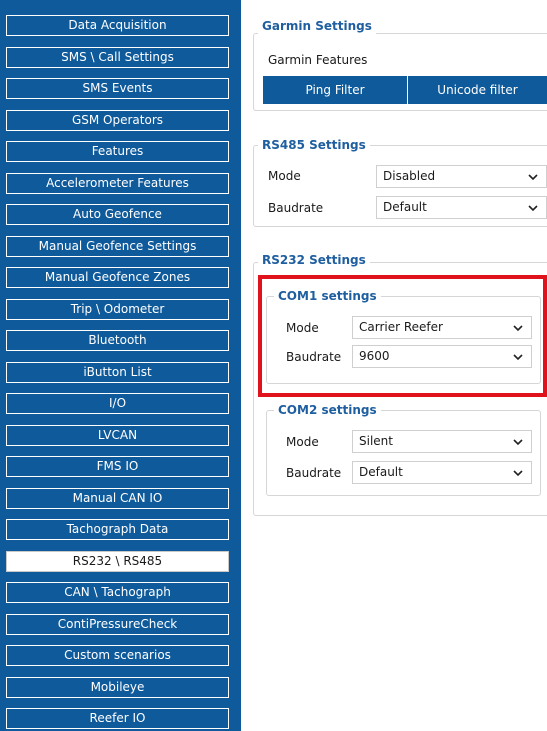 The height and width of the screenshot is (731, 547). I want to click on garmin-features-label: Garmin Features, so click(318, 60).